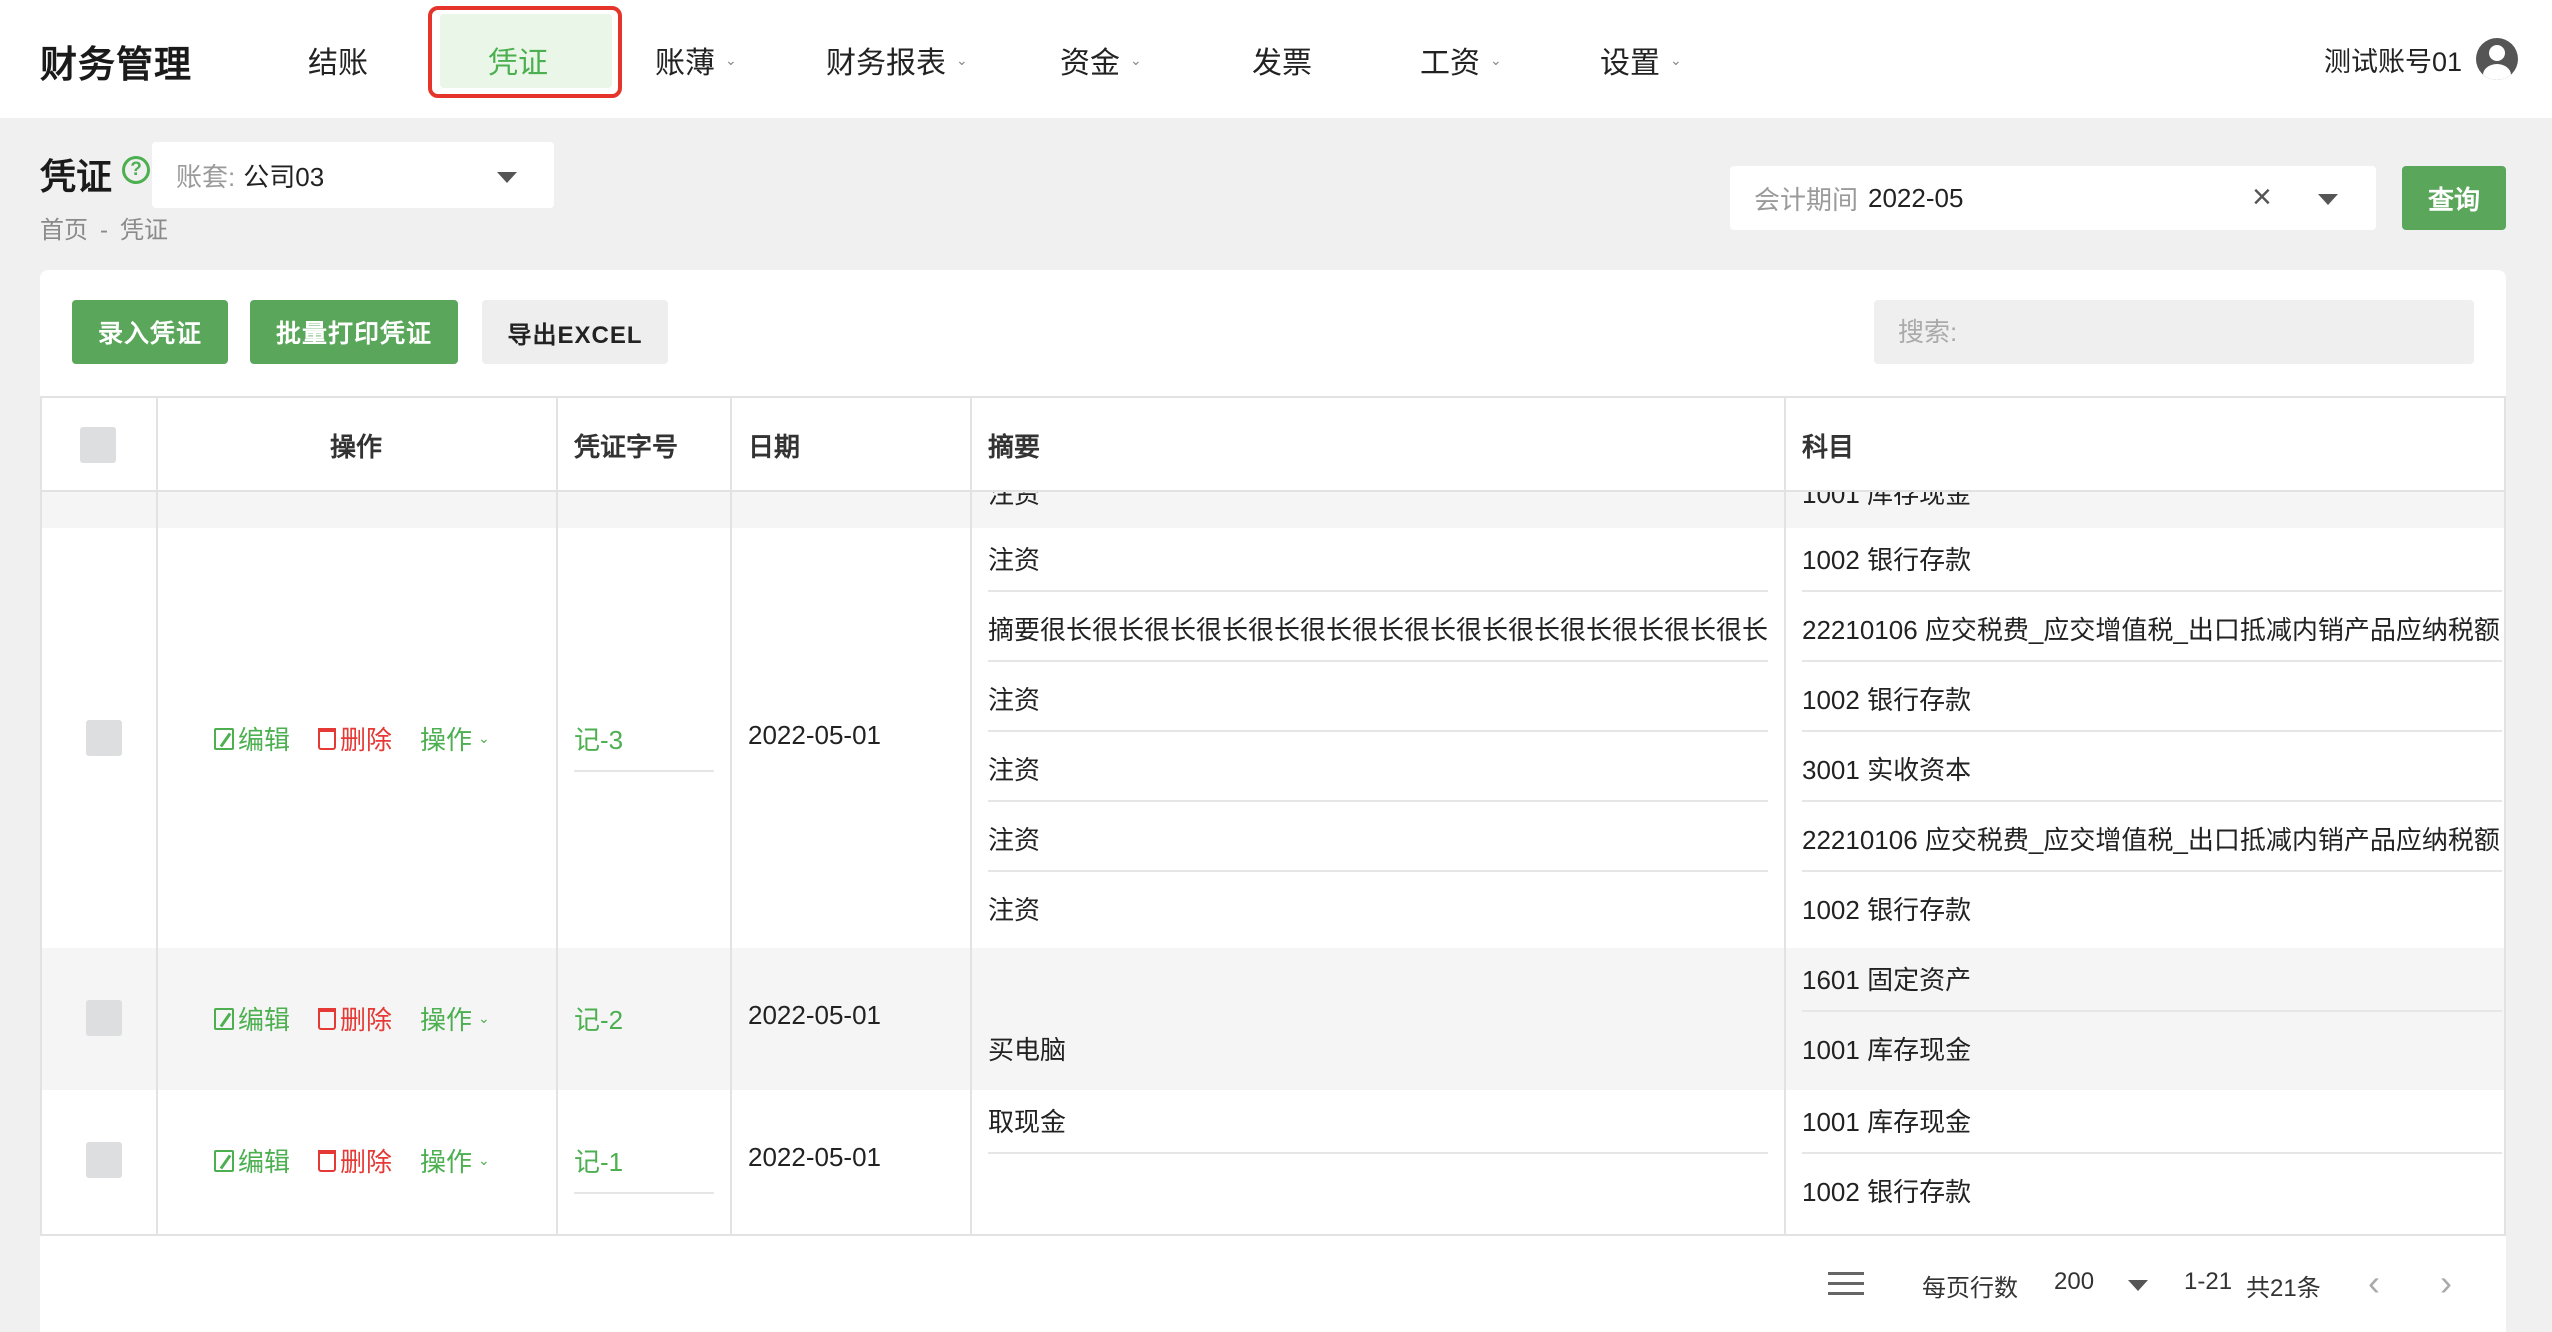 The image size is (2552, 1332). I want to click on nav-item-voucher: 凭证, so click(518, 60).